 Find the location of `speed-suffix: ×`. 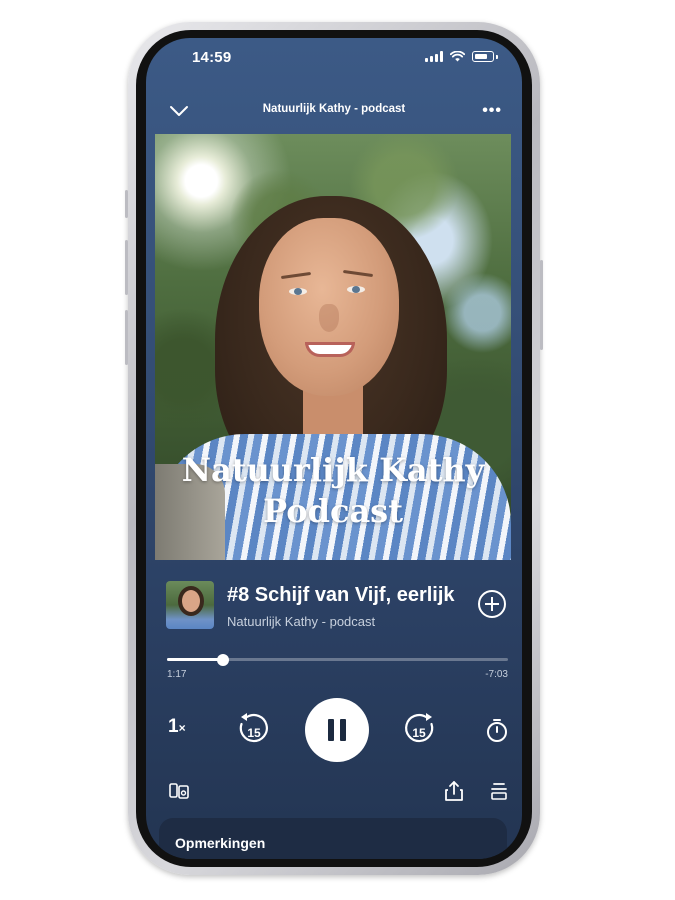

speed-suffix: × is located at coordinates (182, 728).